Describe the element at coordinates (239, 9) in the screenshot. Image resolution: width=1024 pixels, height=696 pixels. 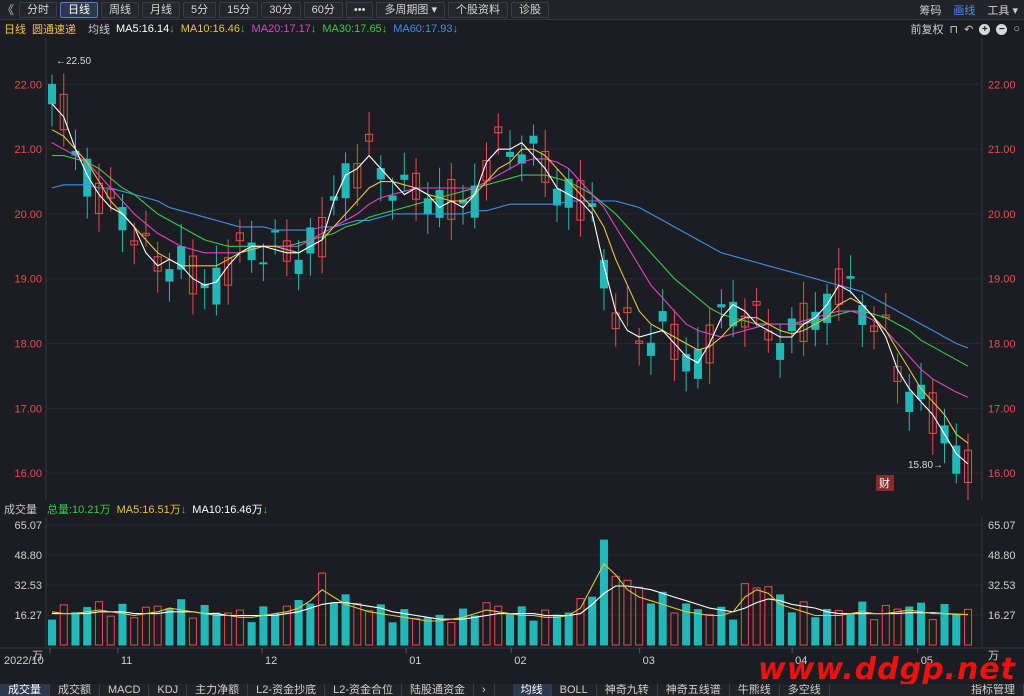
I see `period-button-5: 15分` at that location.